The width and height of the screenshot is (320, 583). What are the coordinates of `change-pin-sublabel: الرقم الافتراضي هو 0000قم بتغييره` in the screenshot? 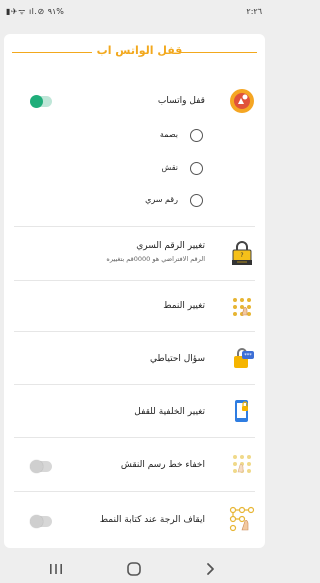 It's located at (155, 259).